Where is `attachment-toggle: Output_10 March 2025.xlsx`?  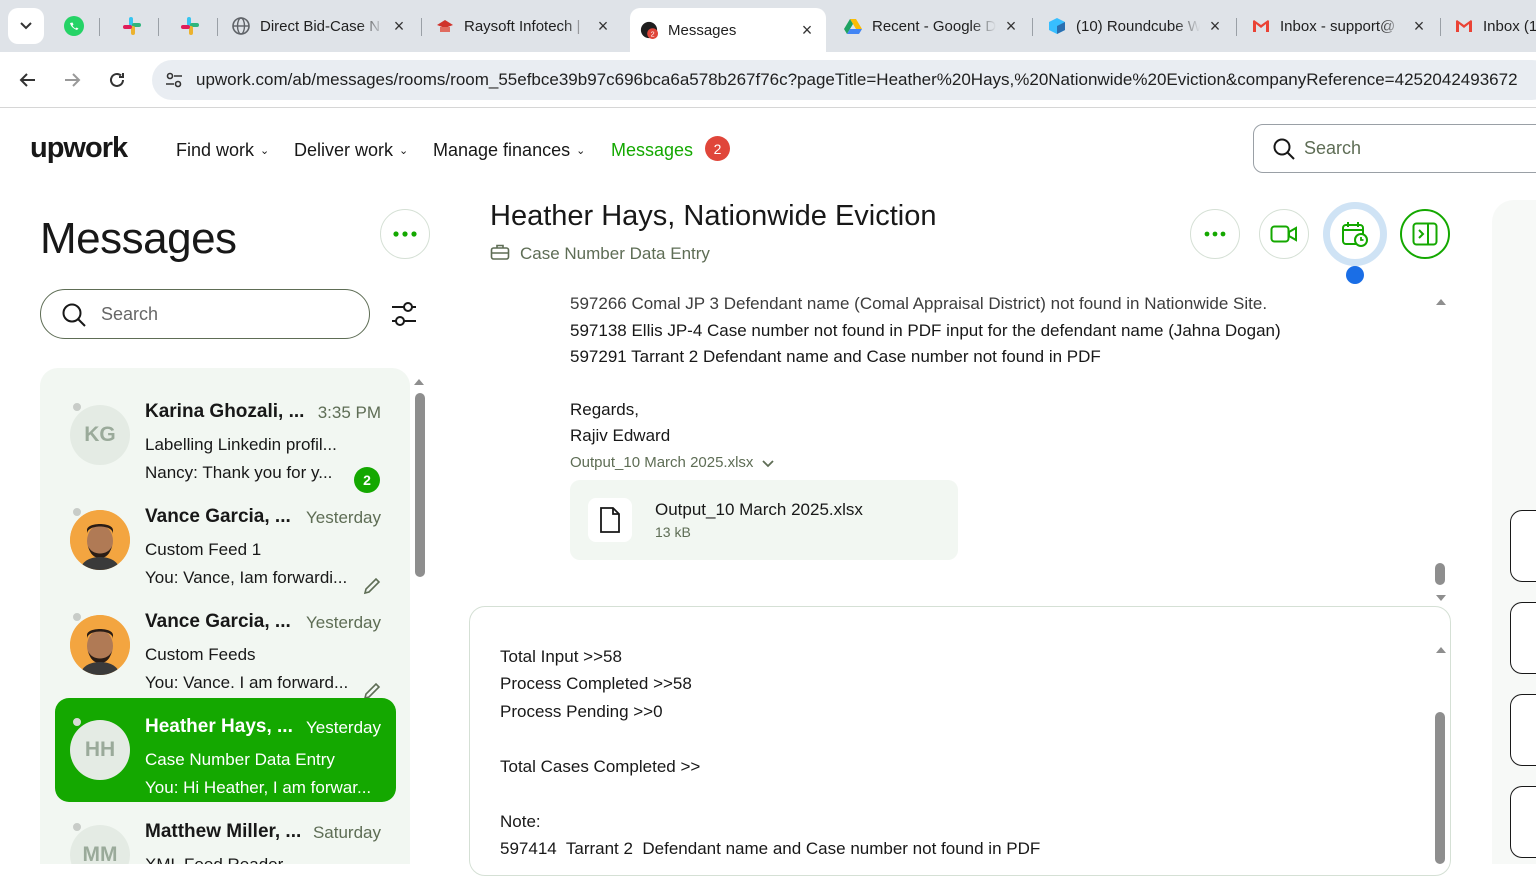
attachment-toggle: Output_10 March 2025.xlsx is located at coordinates (672, 462).